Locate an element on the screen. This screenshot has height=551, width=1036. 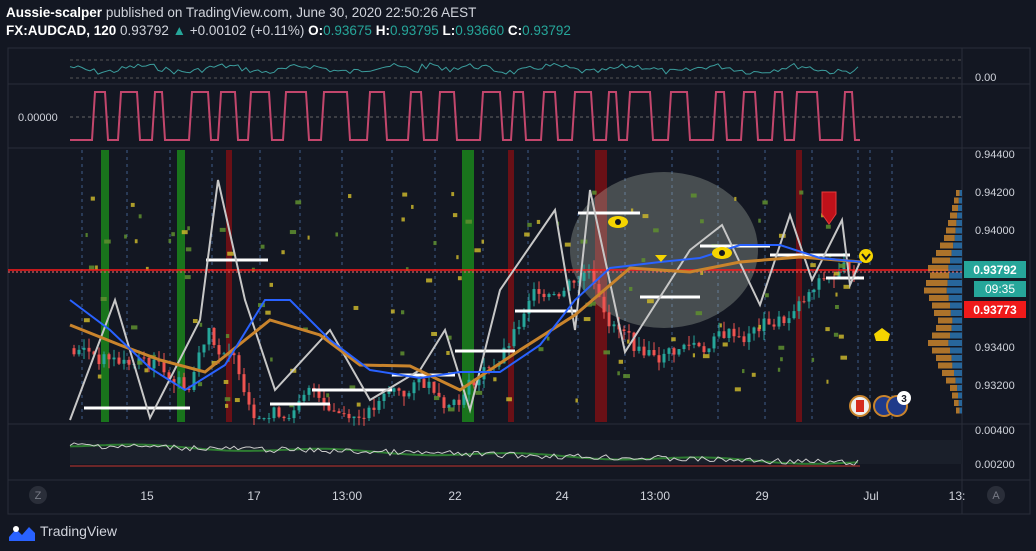
symbol-label: FX:AUDCAD, 120 is located at coordinates (61, 30).